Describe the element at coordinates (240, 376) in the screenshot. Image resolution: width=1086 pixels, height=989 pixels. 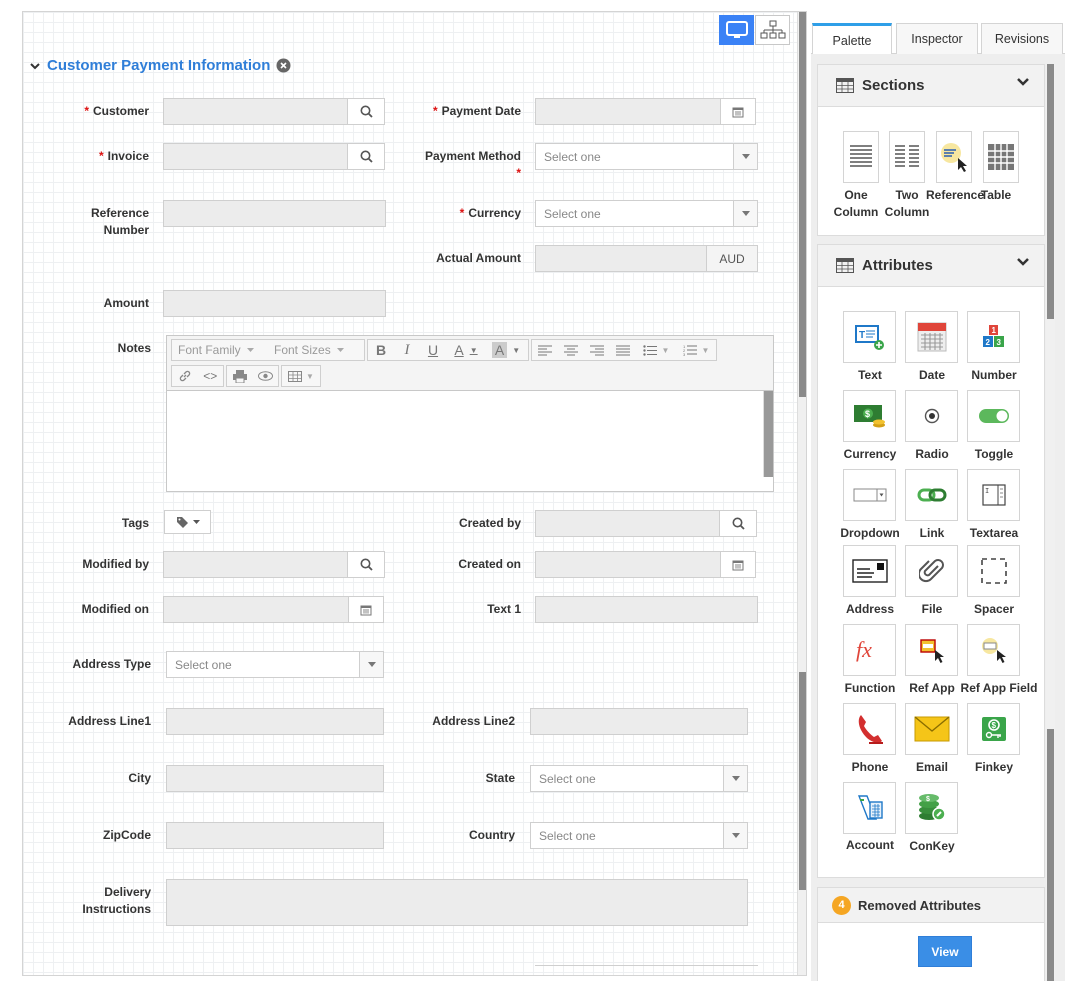
I see `print-icon` at that location.